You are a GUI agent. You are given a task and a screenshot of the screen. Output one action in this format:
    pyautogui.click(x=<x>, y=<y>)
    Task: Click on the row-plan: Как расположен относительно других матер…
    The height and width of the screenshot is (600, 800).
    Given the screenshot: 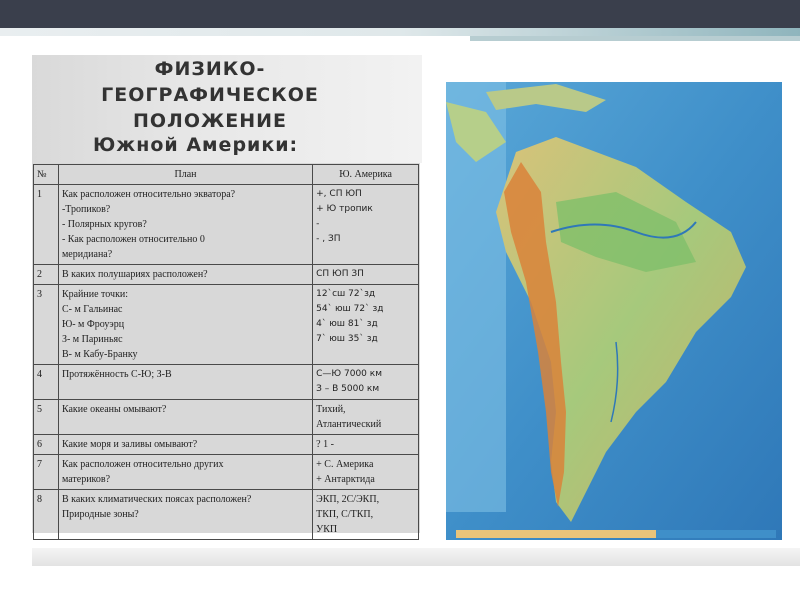 What is the action you would take?
    pyautogui.click(x=185, y=472)
    